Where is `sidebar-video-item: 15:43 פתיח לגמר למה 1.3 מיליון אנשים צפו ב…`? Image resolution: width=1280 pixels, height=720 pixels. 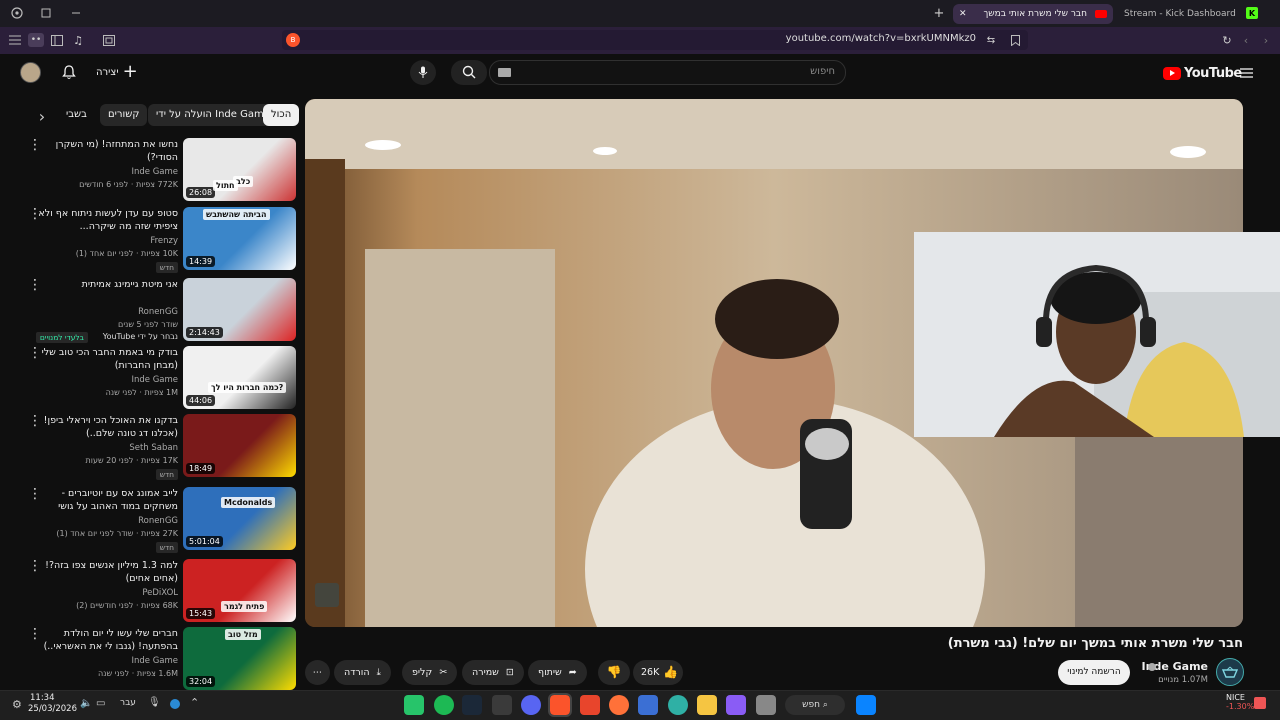
sidebar-video-item: 15:43 פתיח לגמר למה 1.3 מיליון אנשים צפו ב… is located at coordinates (158, 592).